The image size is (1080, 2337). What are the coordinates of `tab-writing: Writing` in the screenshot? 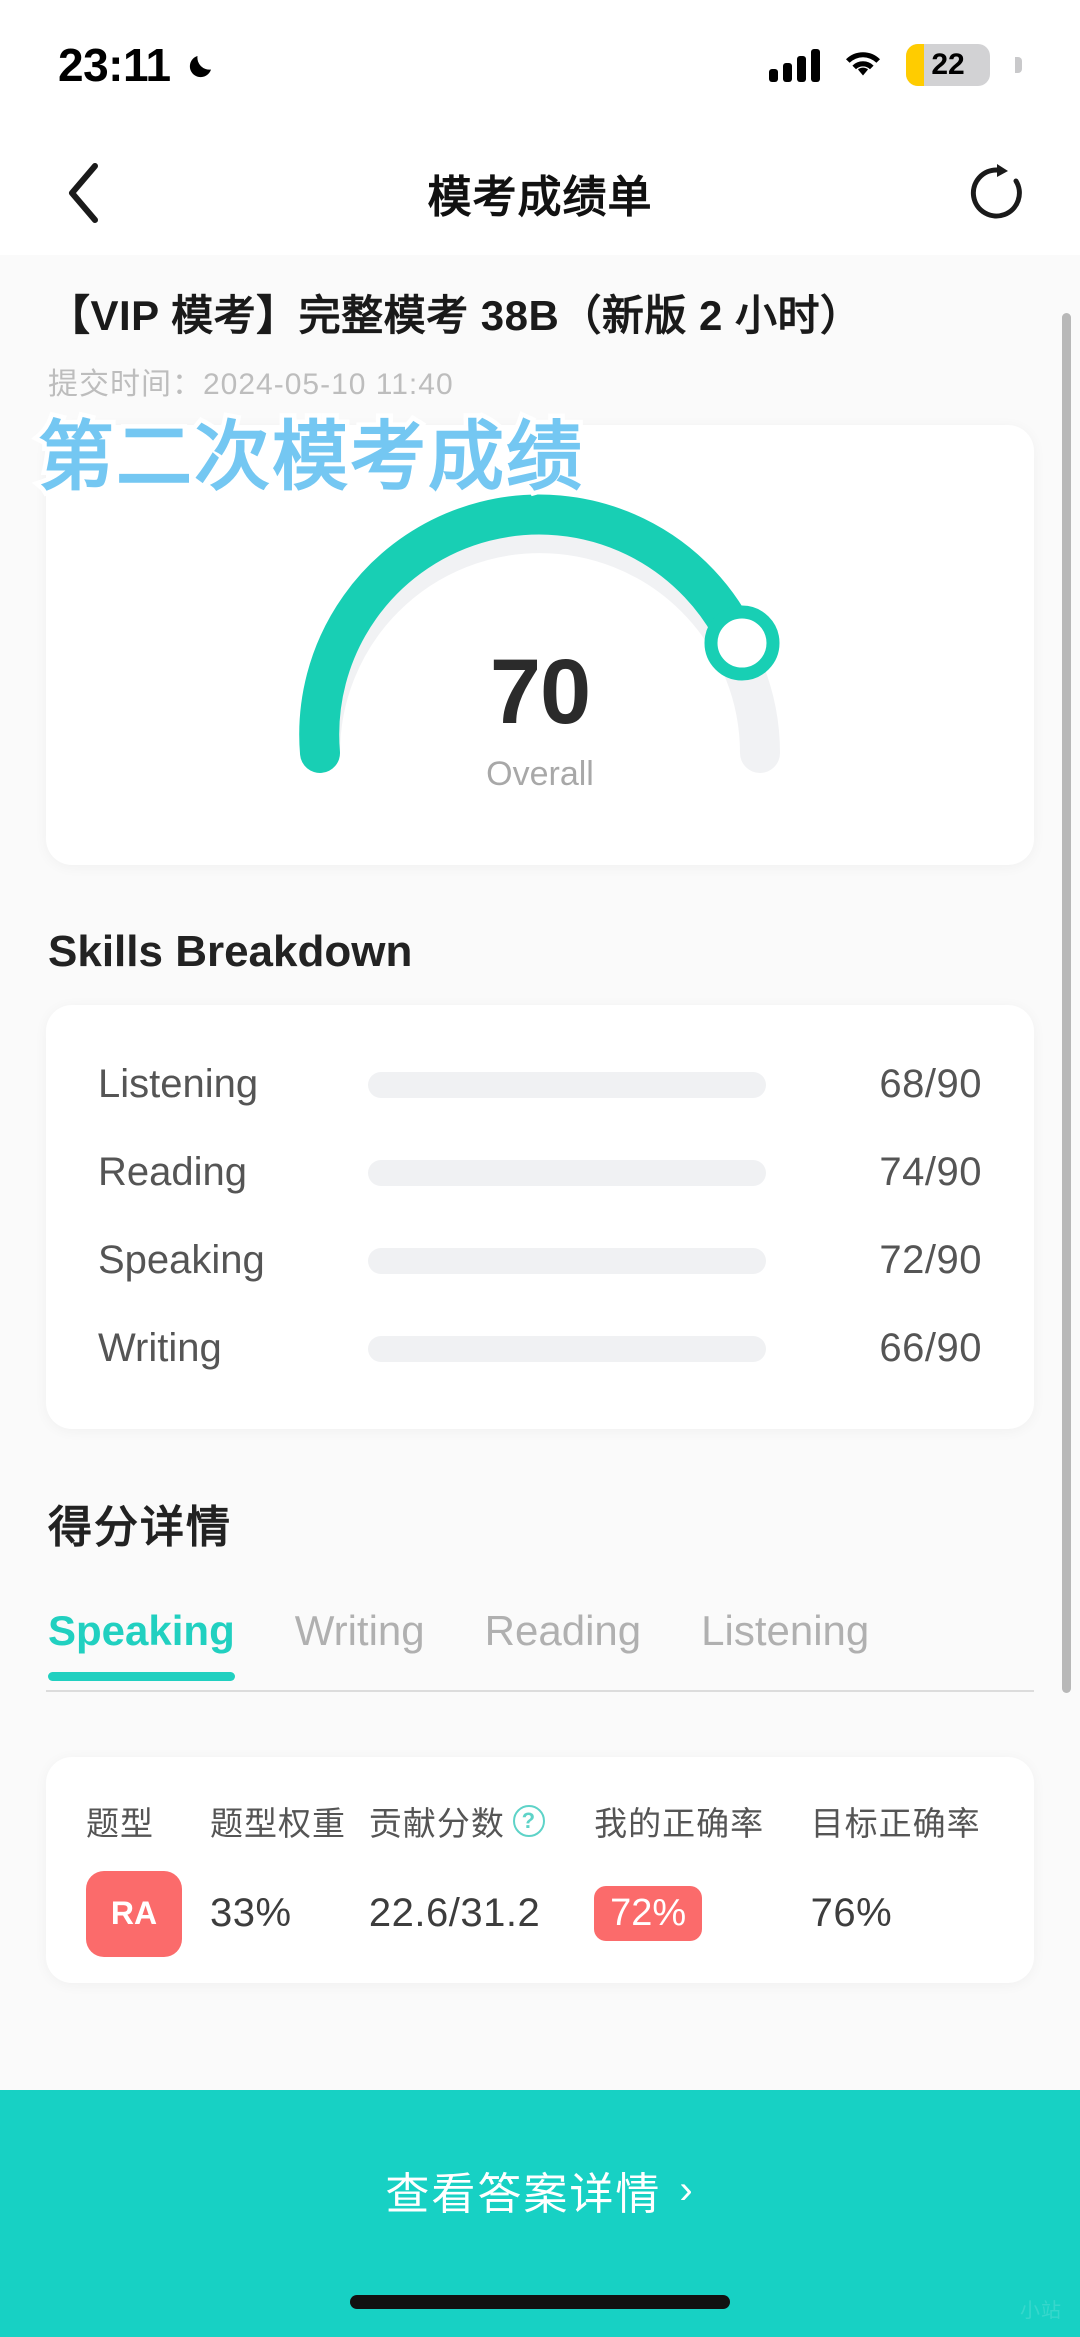 It's located at (360, 1628).